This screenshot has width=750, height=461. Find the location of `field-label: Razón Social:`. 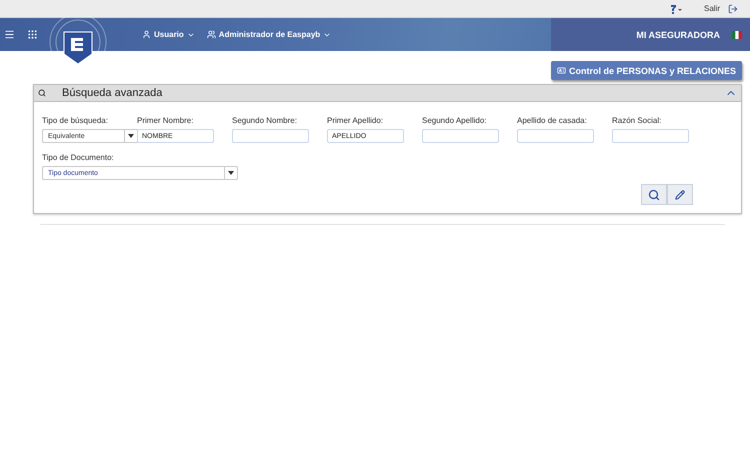

field-label: Razón Social: is located at coordinates (637, 120).